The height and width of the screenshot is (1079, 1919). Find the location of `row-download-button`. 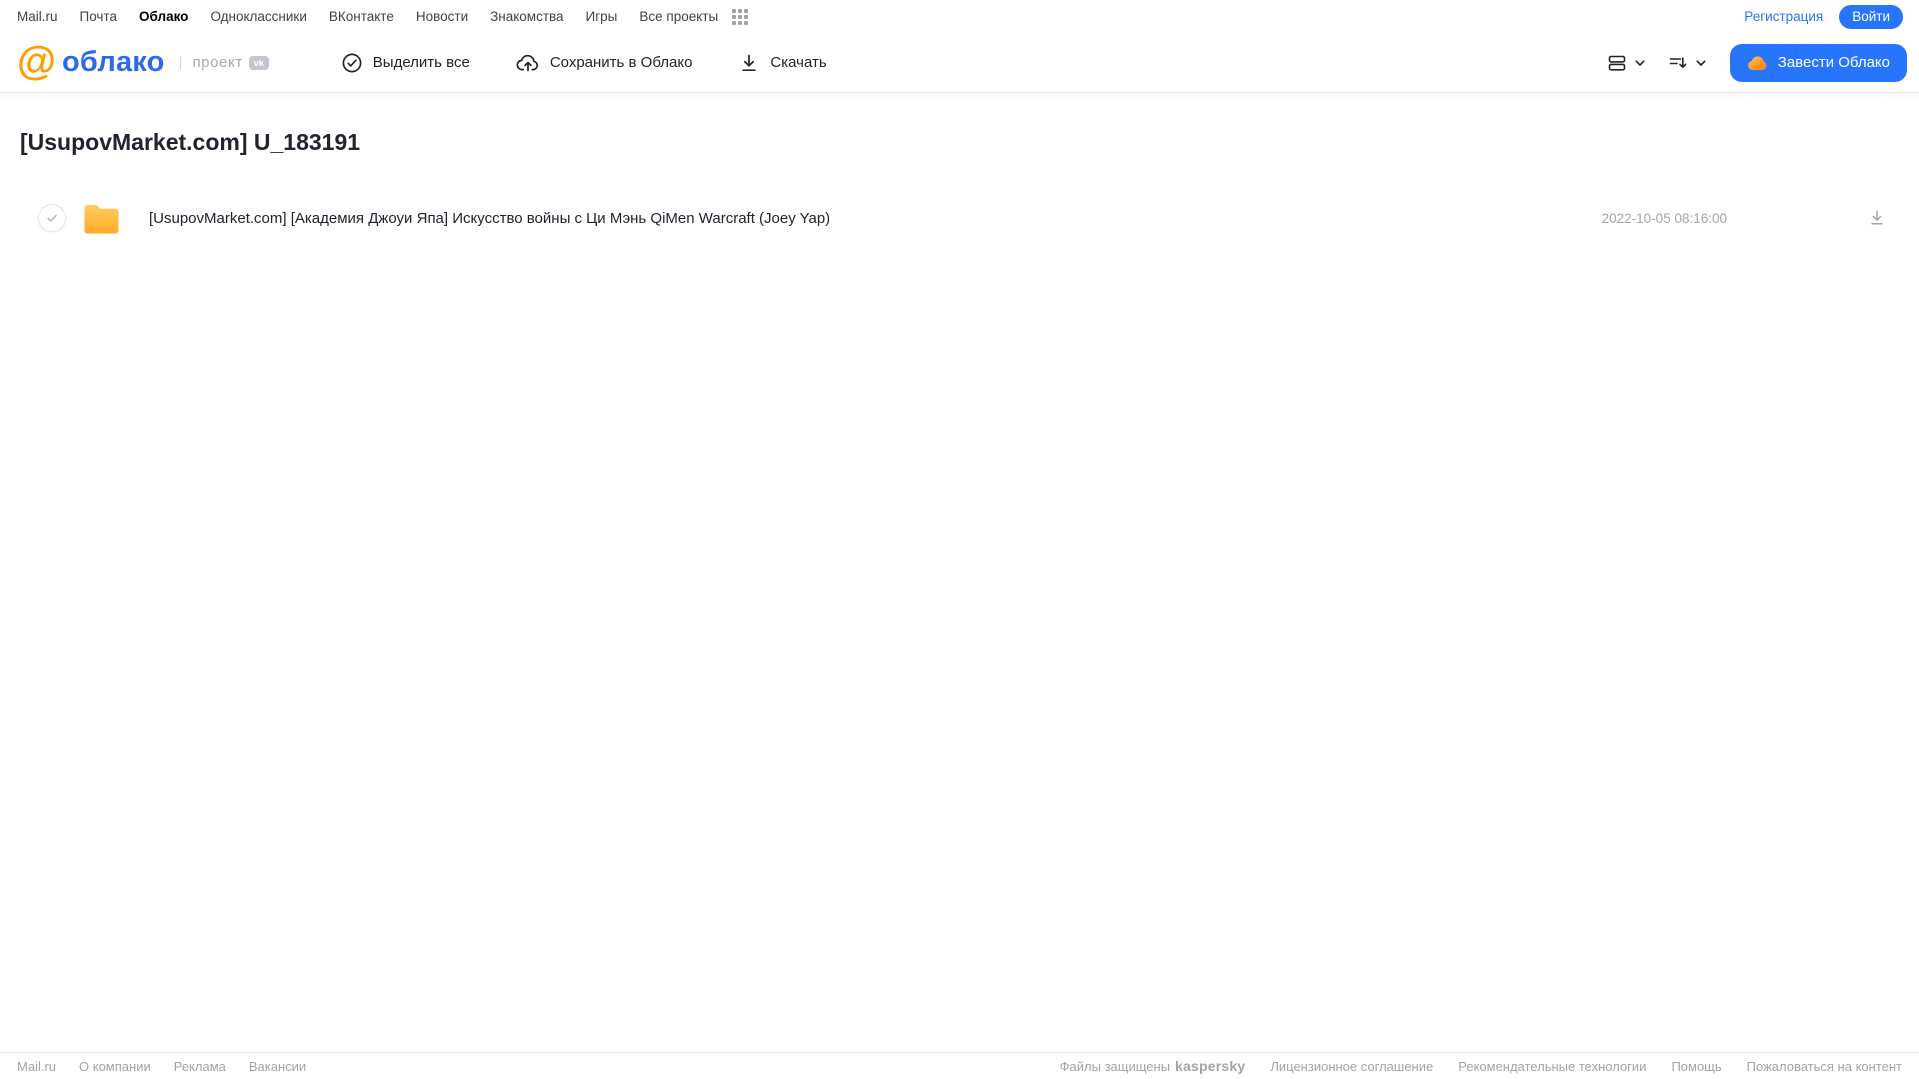

row-download-button is located at coordinates (1877, 218).